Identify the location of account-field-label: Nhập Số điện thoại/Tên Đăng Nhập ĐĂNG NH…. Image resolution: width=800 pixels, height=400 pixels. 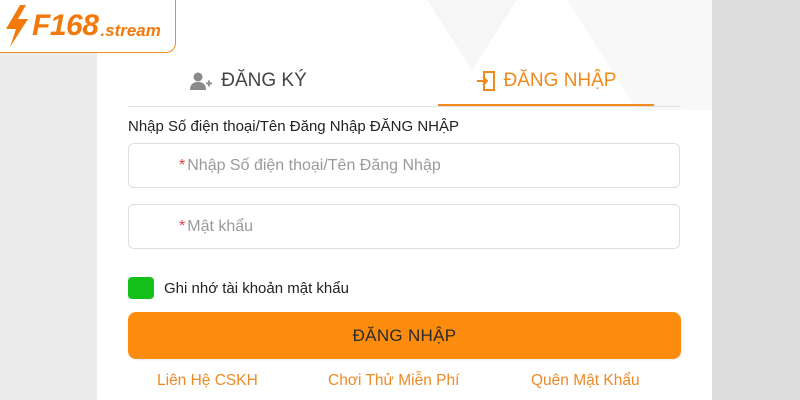
(294, 126).